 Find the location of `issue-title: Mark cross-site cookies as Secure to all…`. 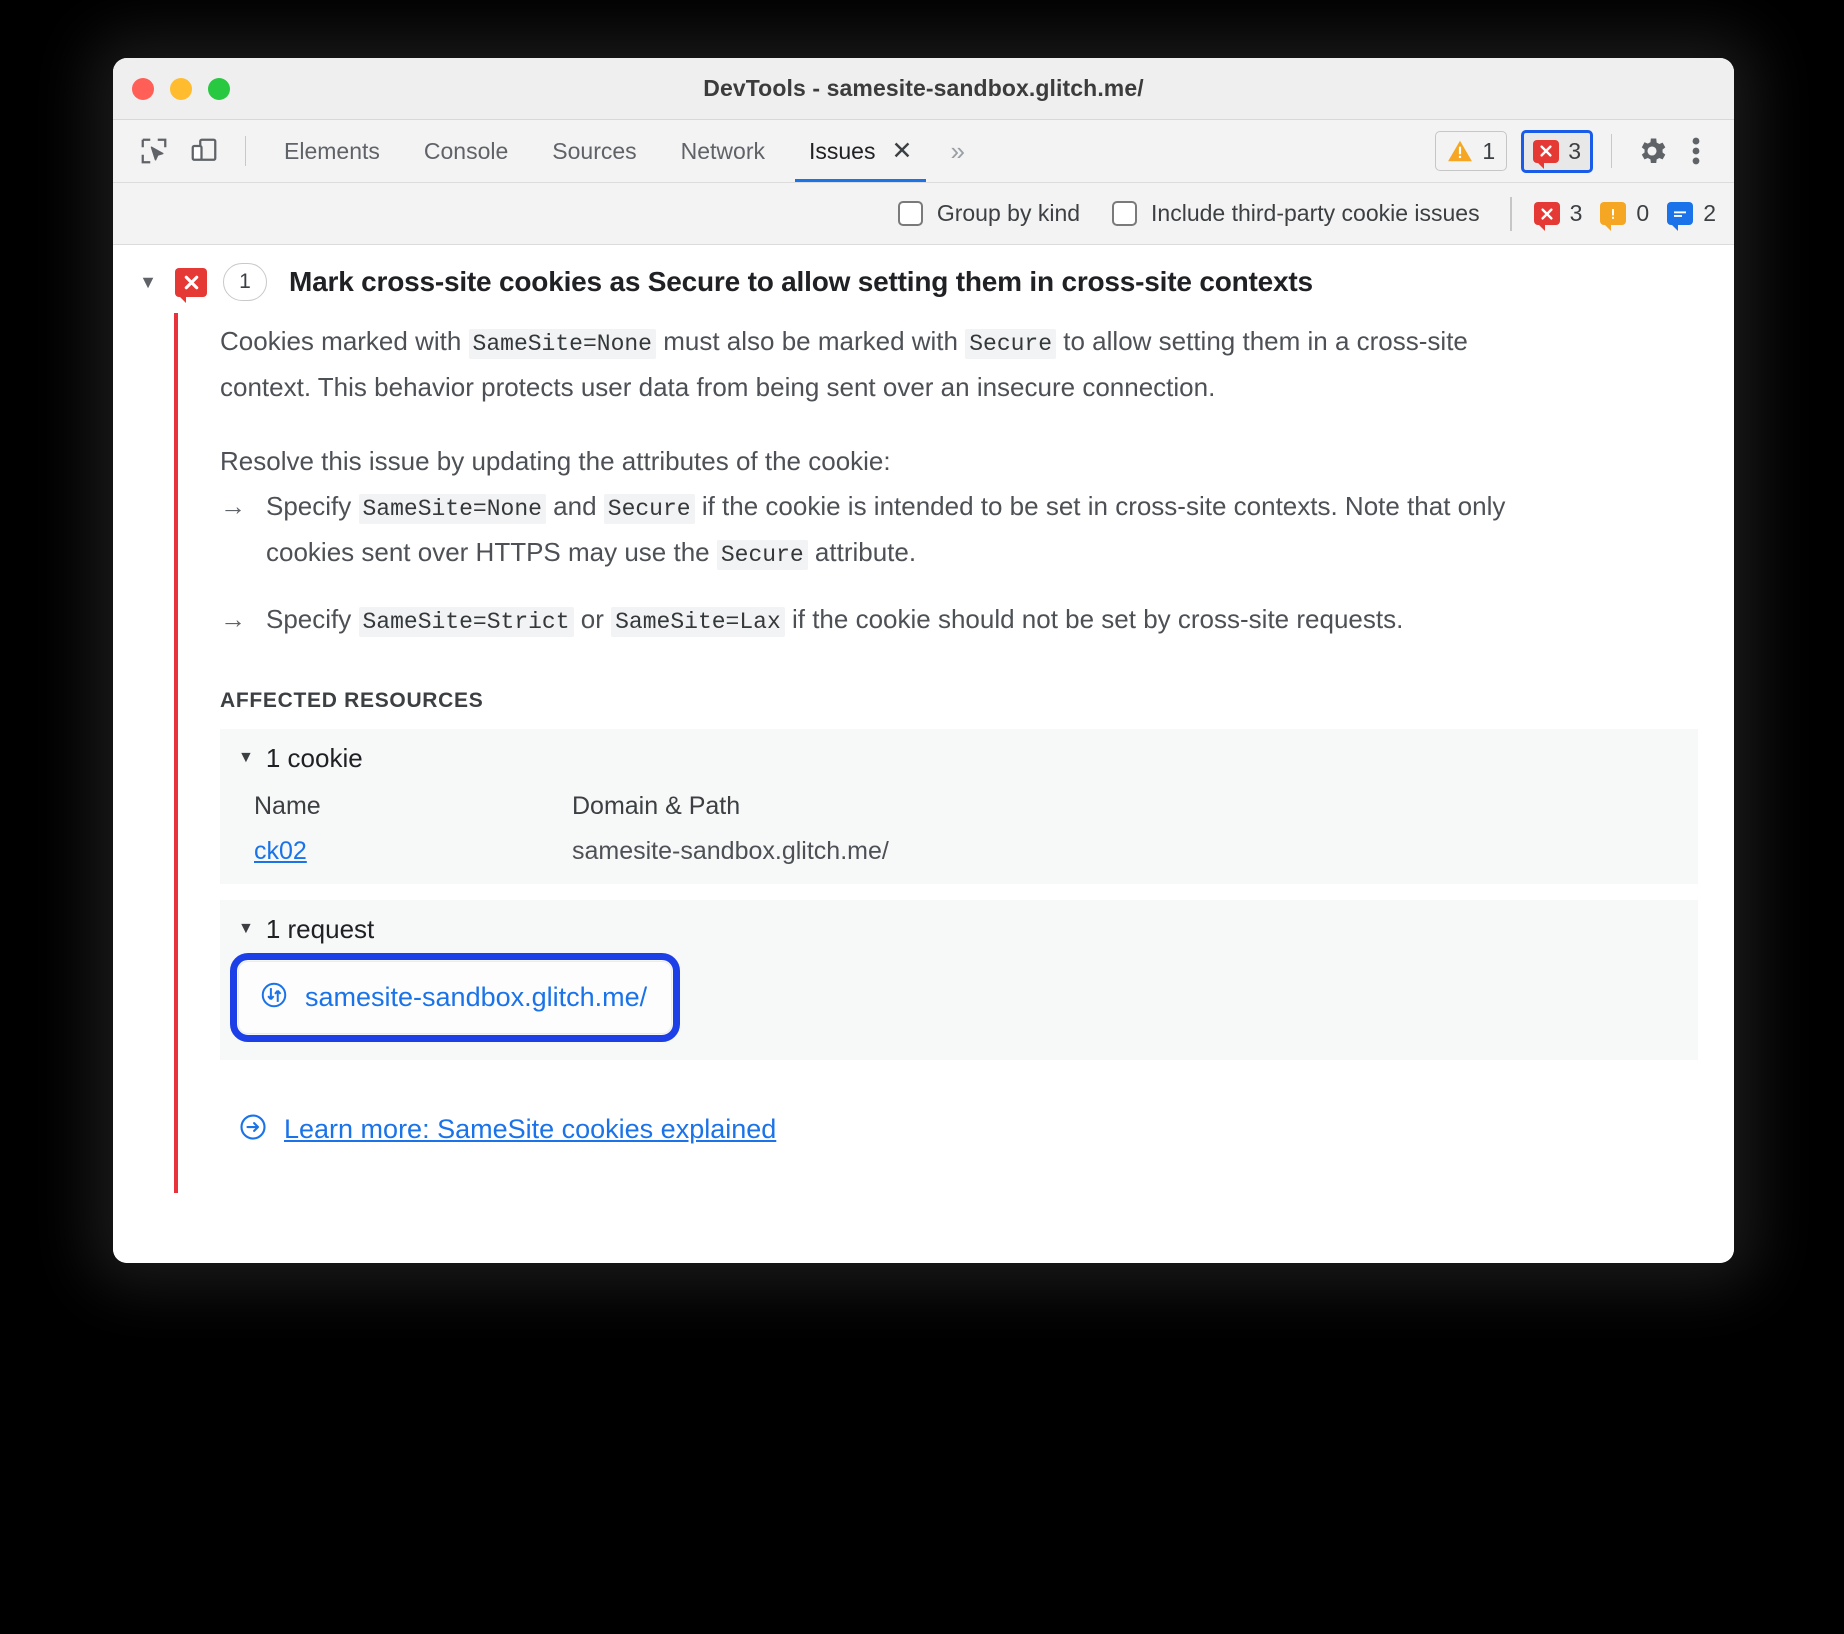

issue-title: Mark cross-site cookies as Secure to all… is located at coordinates (801, 281).